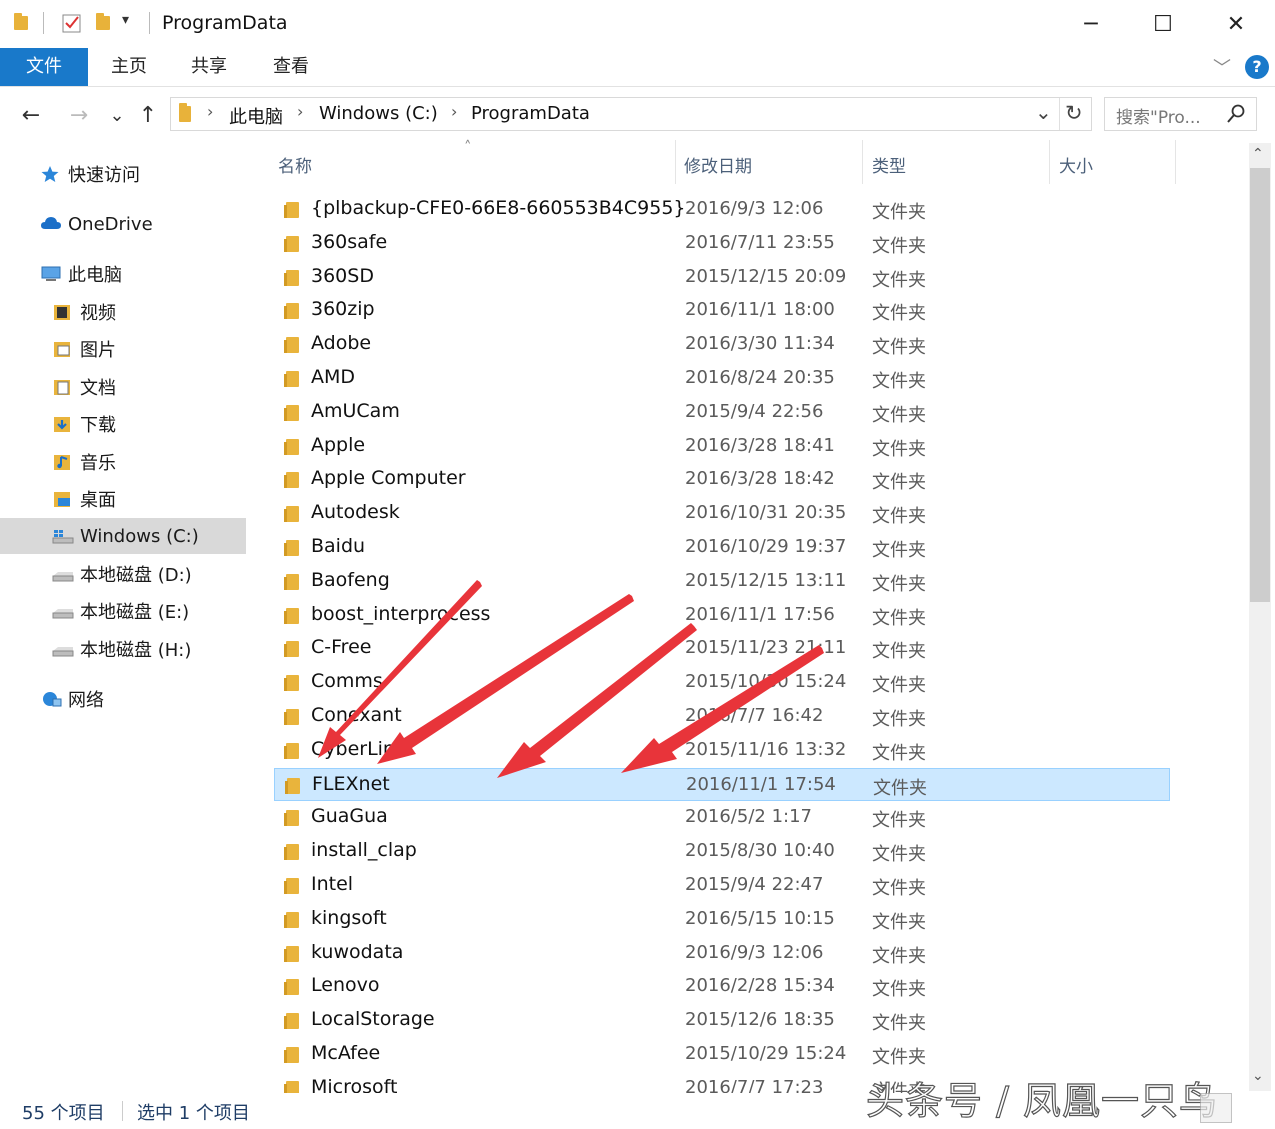  Describe the element at coordinates (1236, 116) in the screenshot. I see `search-icon` at that location.